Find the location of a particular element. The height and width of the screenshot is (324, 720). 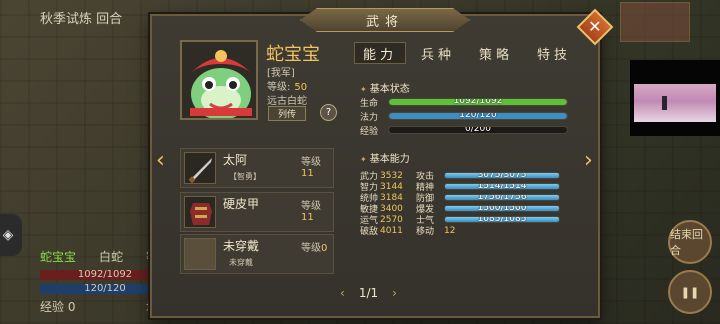

general-origin: 远古白蛇 is located at coordinates (287, 101).